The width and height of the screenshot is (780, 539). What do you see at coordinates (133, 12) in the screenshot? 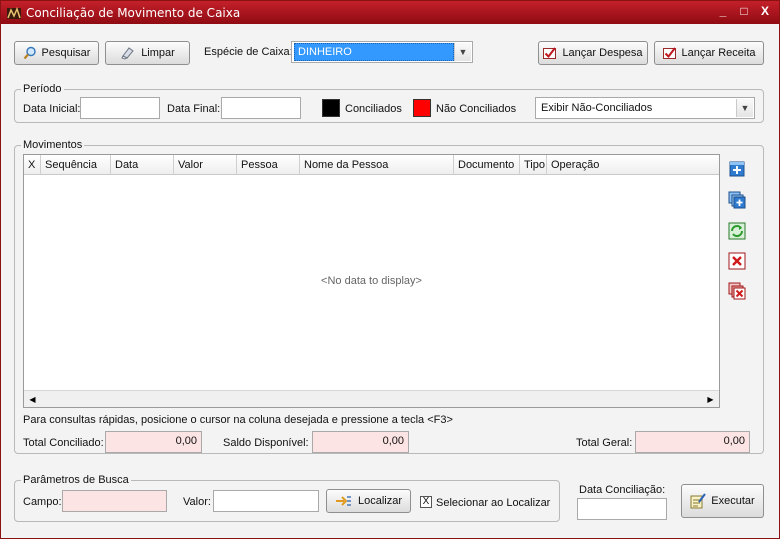
I see `window-title: Conciliação de Movimento de Caixa` at bounding box center [133, 12].